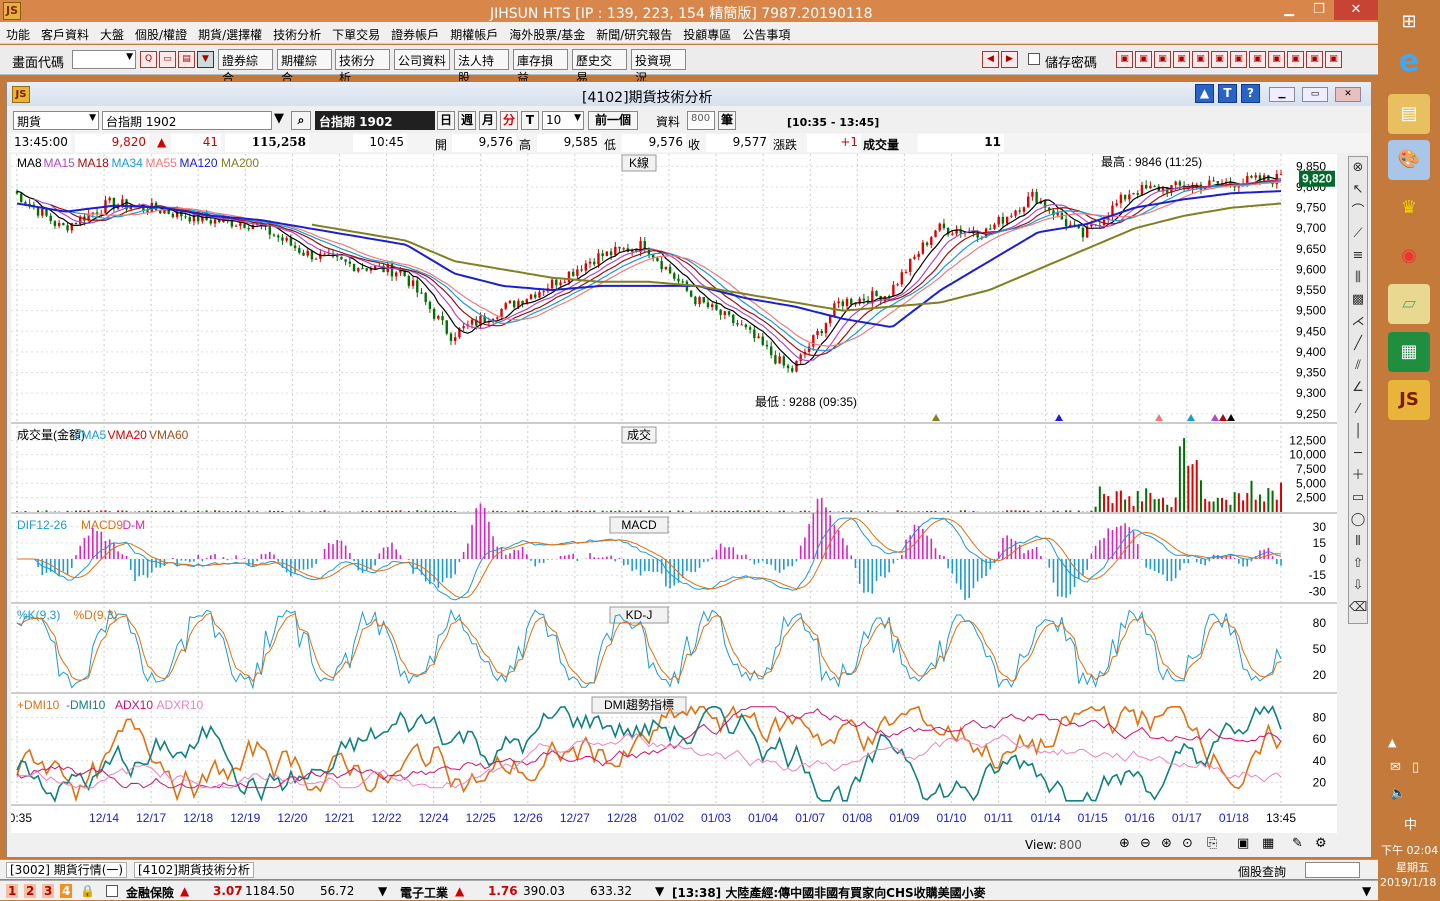 The image size is (1440, 901). Describe the element at coordinates (1166, 843) in the screenshot. I see `zoom-reset-icon: ⊛` at that location.